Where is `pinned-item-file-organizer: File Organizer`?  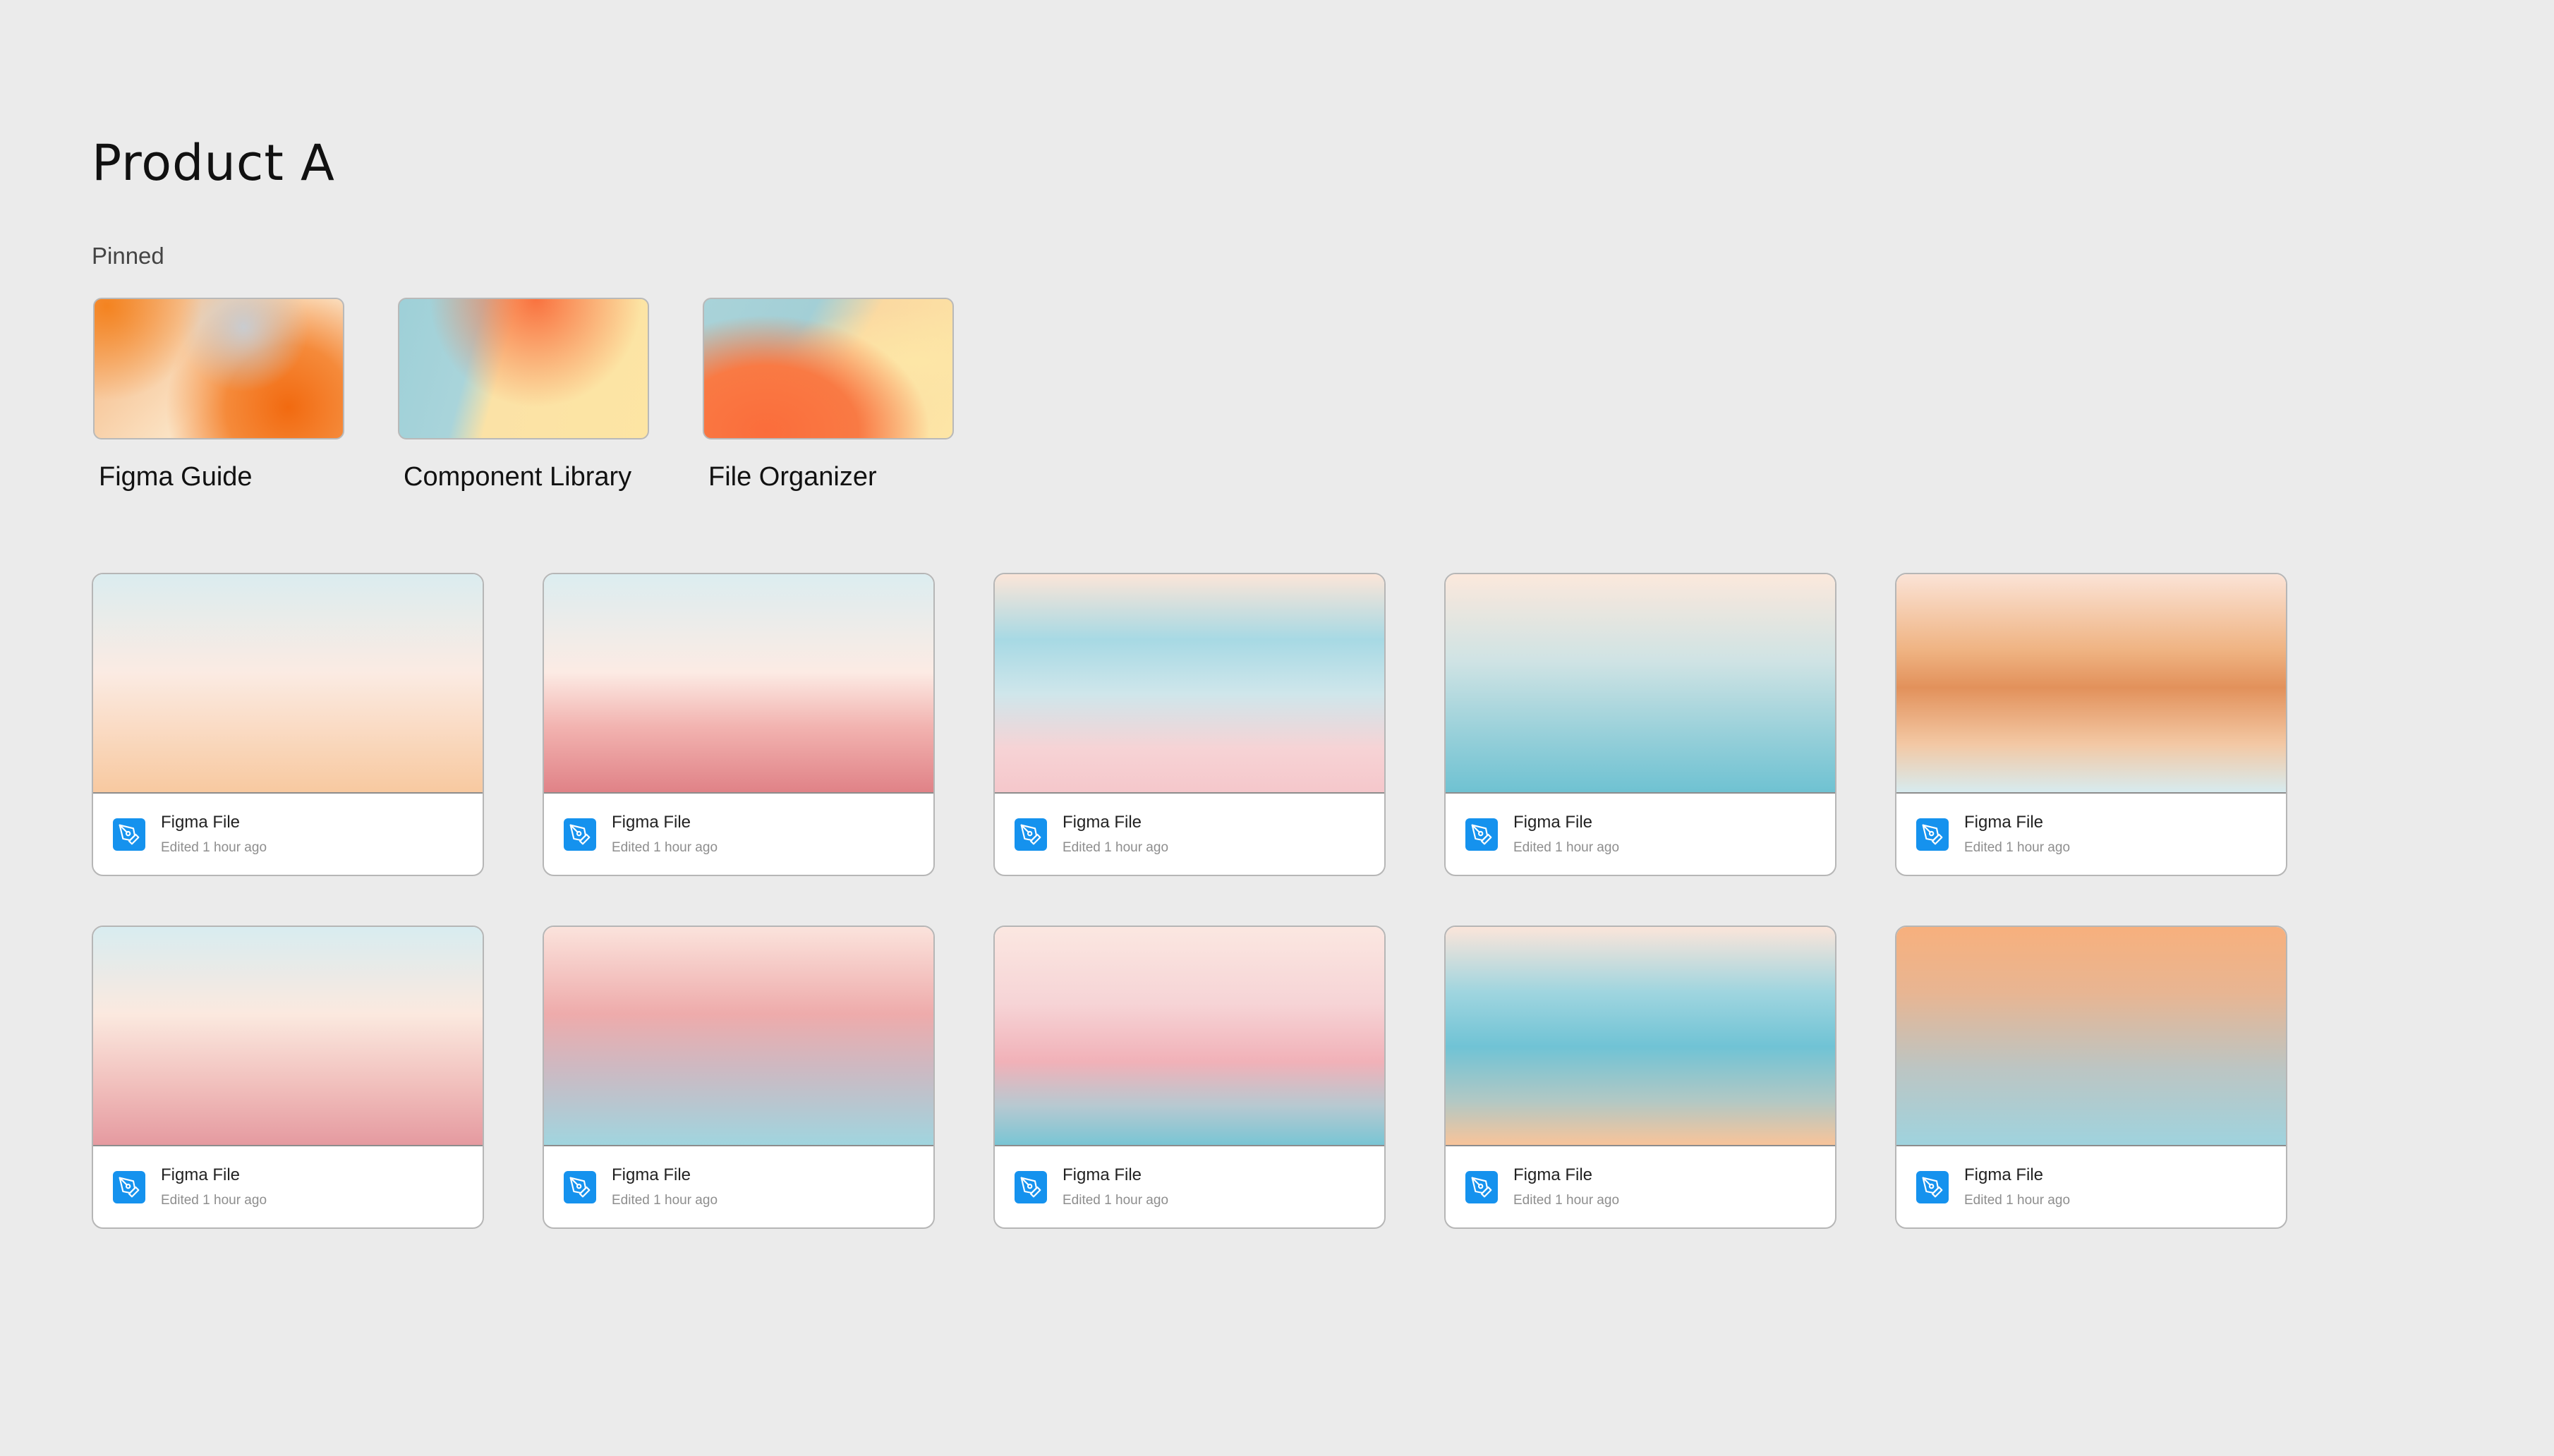 pinned-item-file-organizer: File Organizer is located at coordinates (828, 394).